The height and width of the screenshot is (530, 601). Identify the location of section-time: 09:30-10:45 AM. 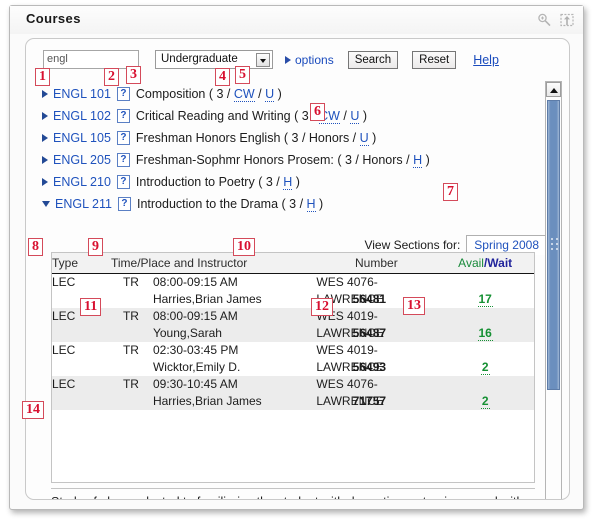
(195, 384).